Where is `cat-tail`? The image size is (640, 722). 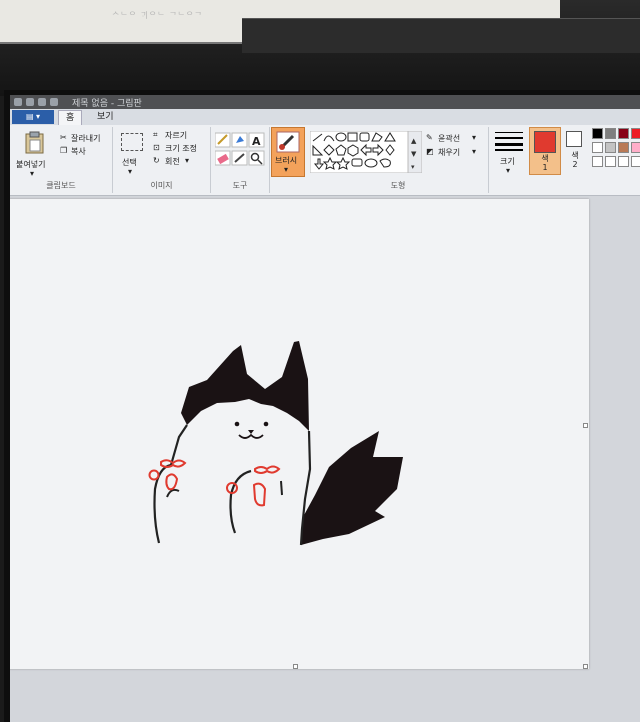 cat-tail is located at coordinates (352, 488).